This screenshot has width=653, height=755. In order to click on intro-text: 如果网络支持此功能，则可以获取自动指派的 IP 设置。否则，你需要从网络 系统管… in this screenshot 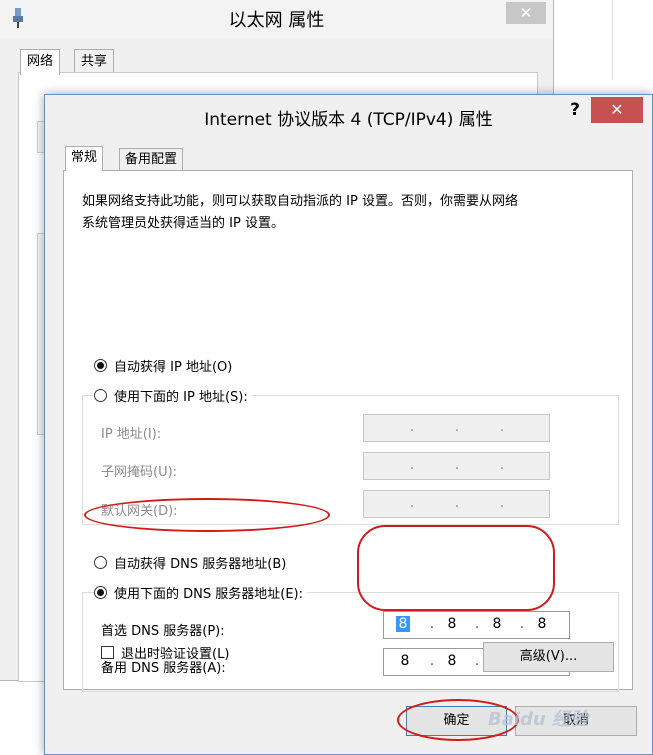, I will do `click(347, 213)`.